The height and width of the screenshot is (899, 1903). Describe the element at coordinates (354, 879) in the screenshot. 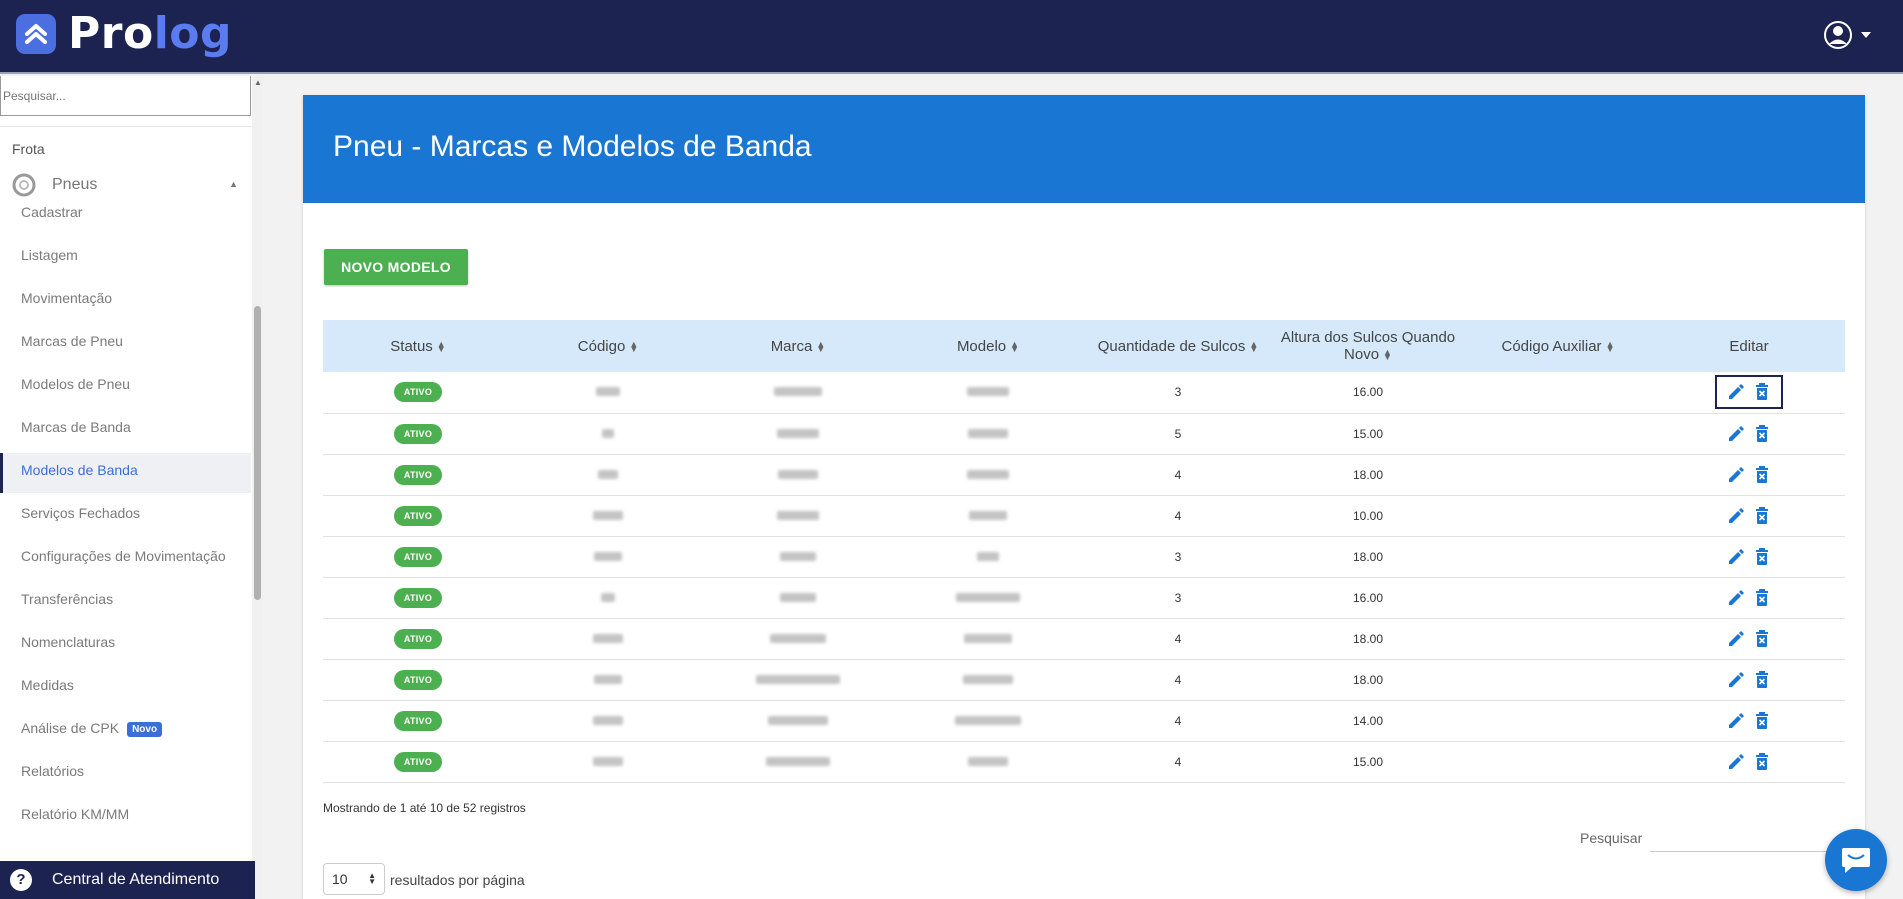

I see `page-size-select: 10 ▲ ▼` at that location.